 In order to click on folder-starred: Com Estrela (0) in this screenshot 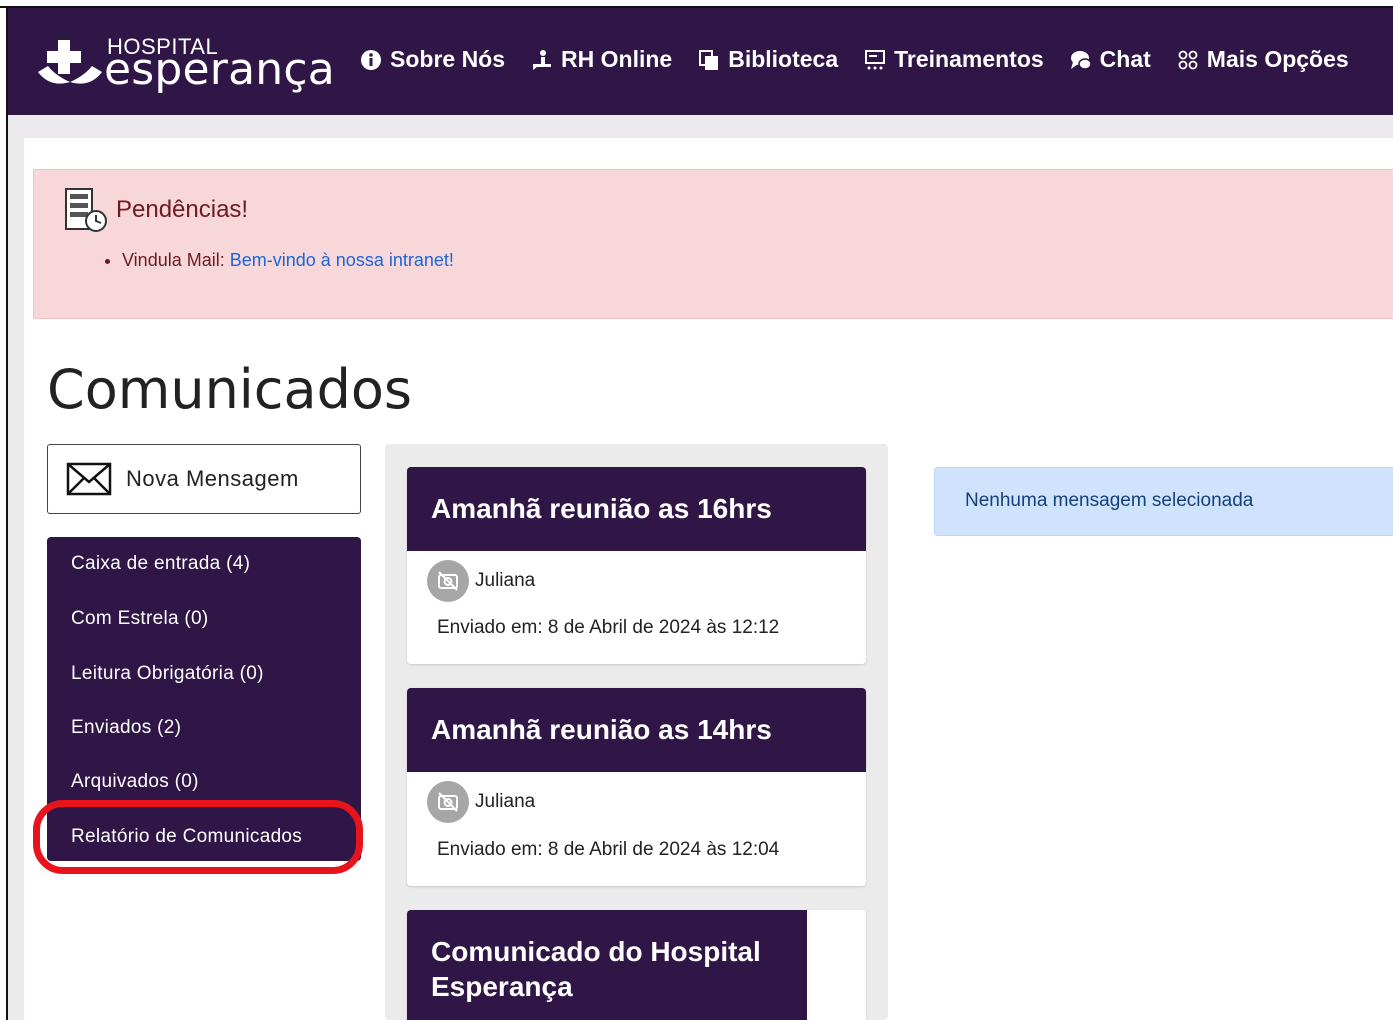, I will do `click(140, 619)`.